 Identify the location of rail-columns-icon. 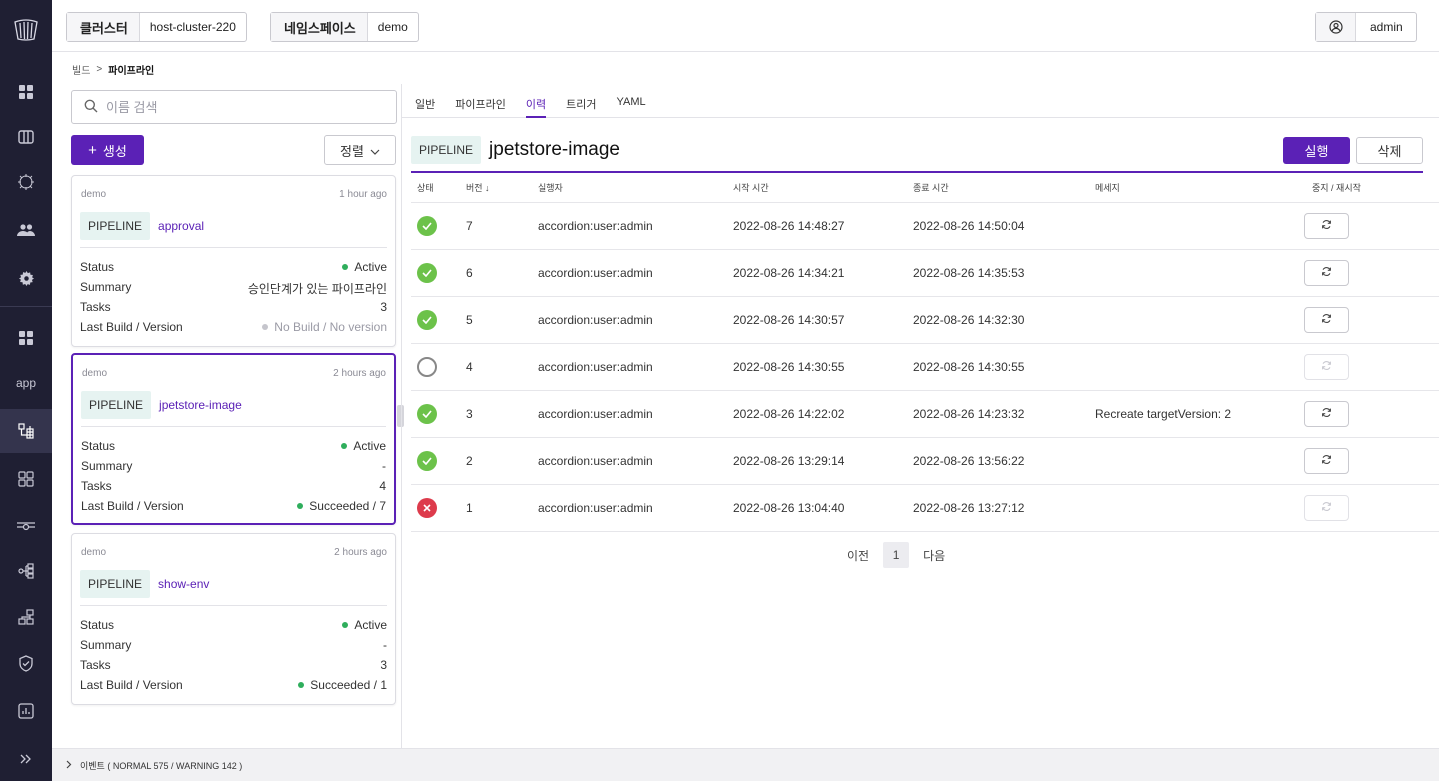
(26, 137).